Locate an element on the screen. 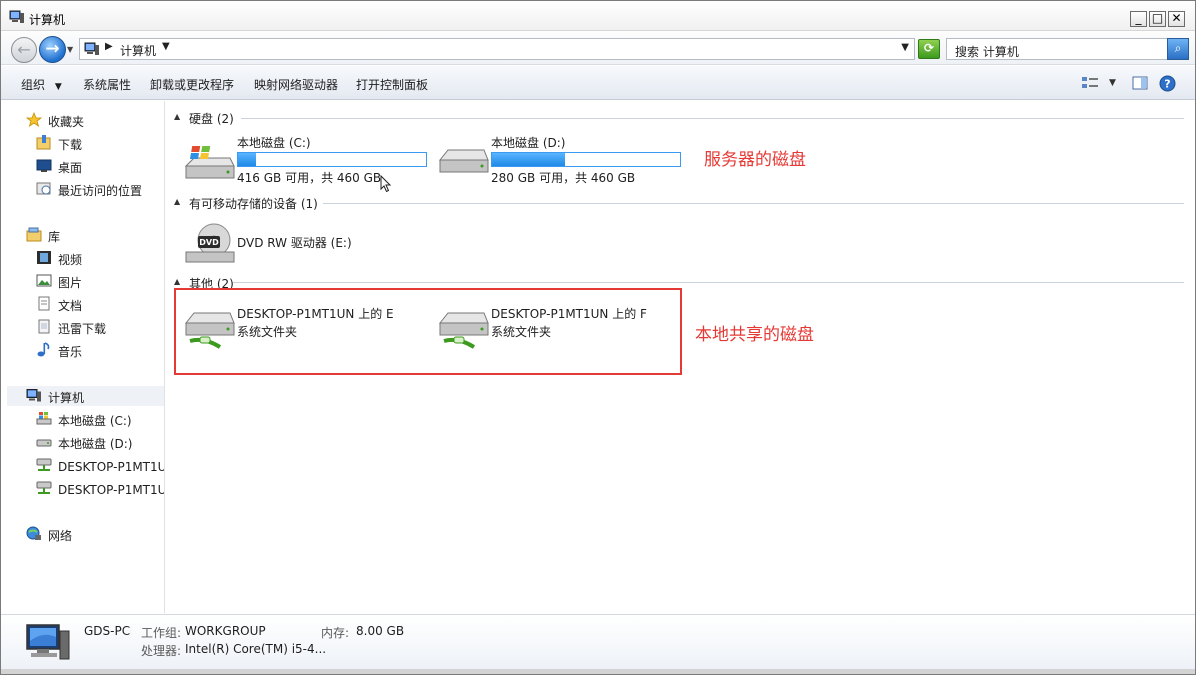 The image size is (1196, 675). group-label: 硬盘 (2) is located at coordinates (211, 119).